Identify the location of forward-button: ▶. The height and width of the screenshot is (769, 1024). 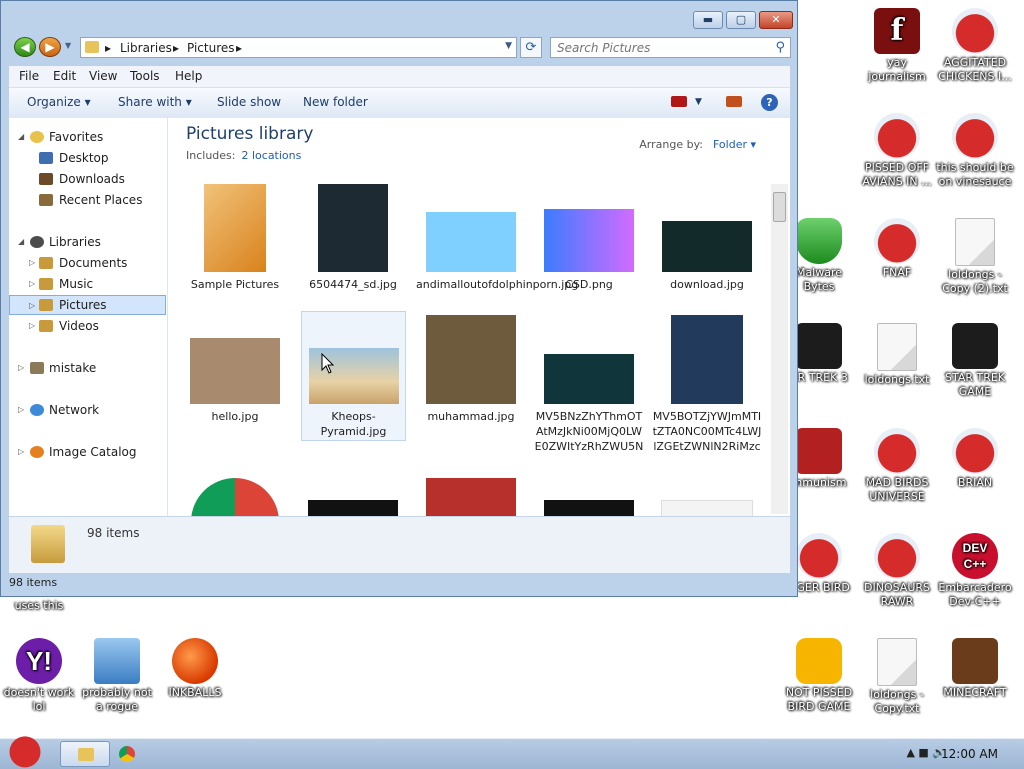
(50, 47).